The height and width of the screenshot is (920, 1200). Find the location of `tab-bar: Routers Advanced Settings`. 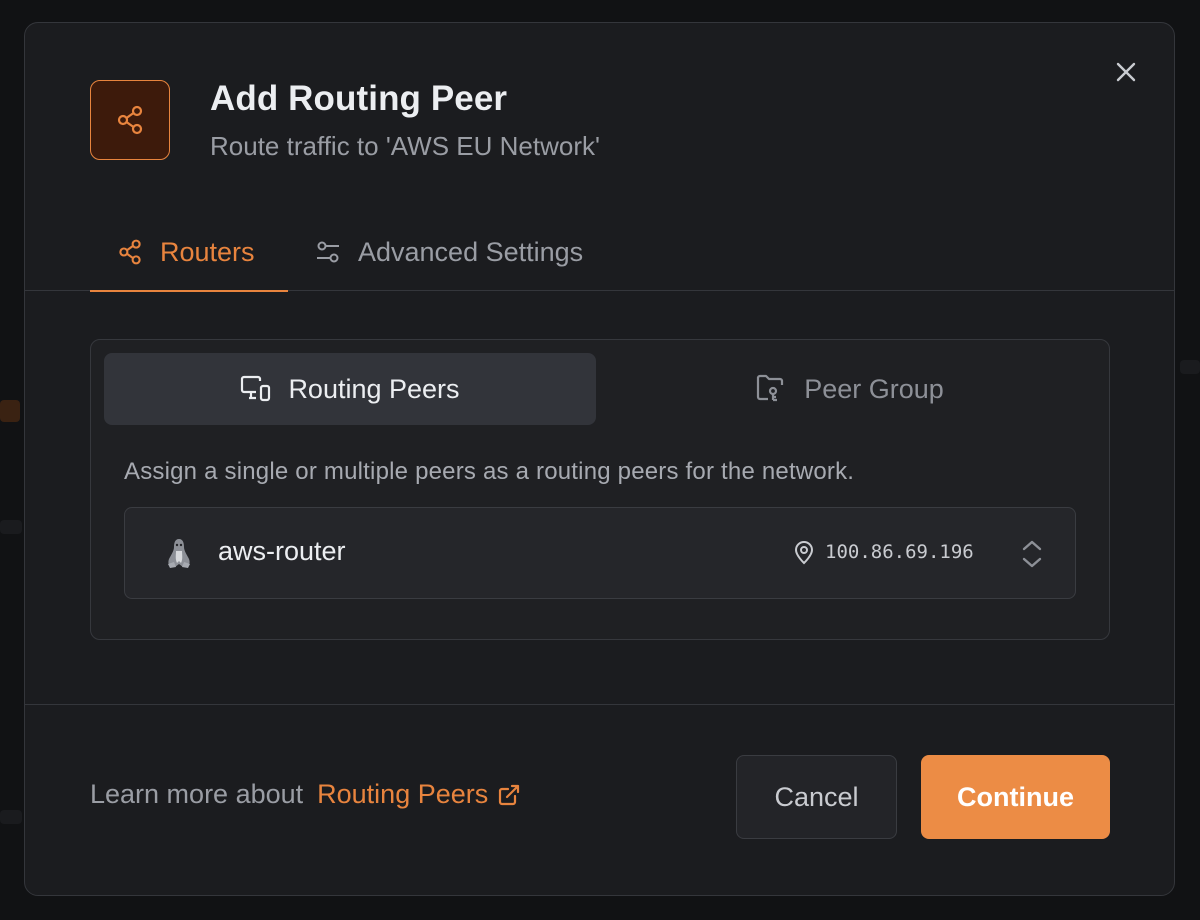

tab-bar: Routers Advanced Settings is located at coordinates (599, 252).